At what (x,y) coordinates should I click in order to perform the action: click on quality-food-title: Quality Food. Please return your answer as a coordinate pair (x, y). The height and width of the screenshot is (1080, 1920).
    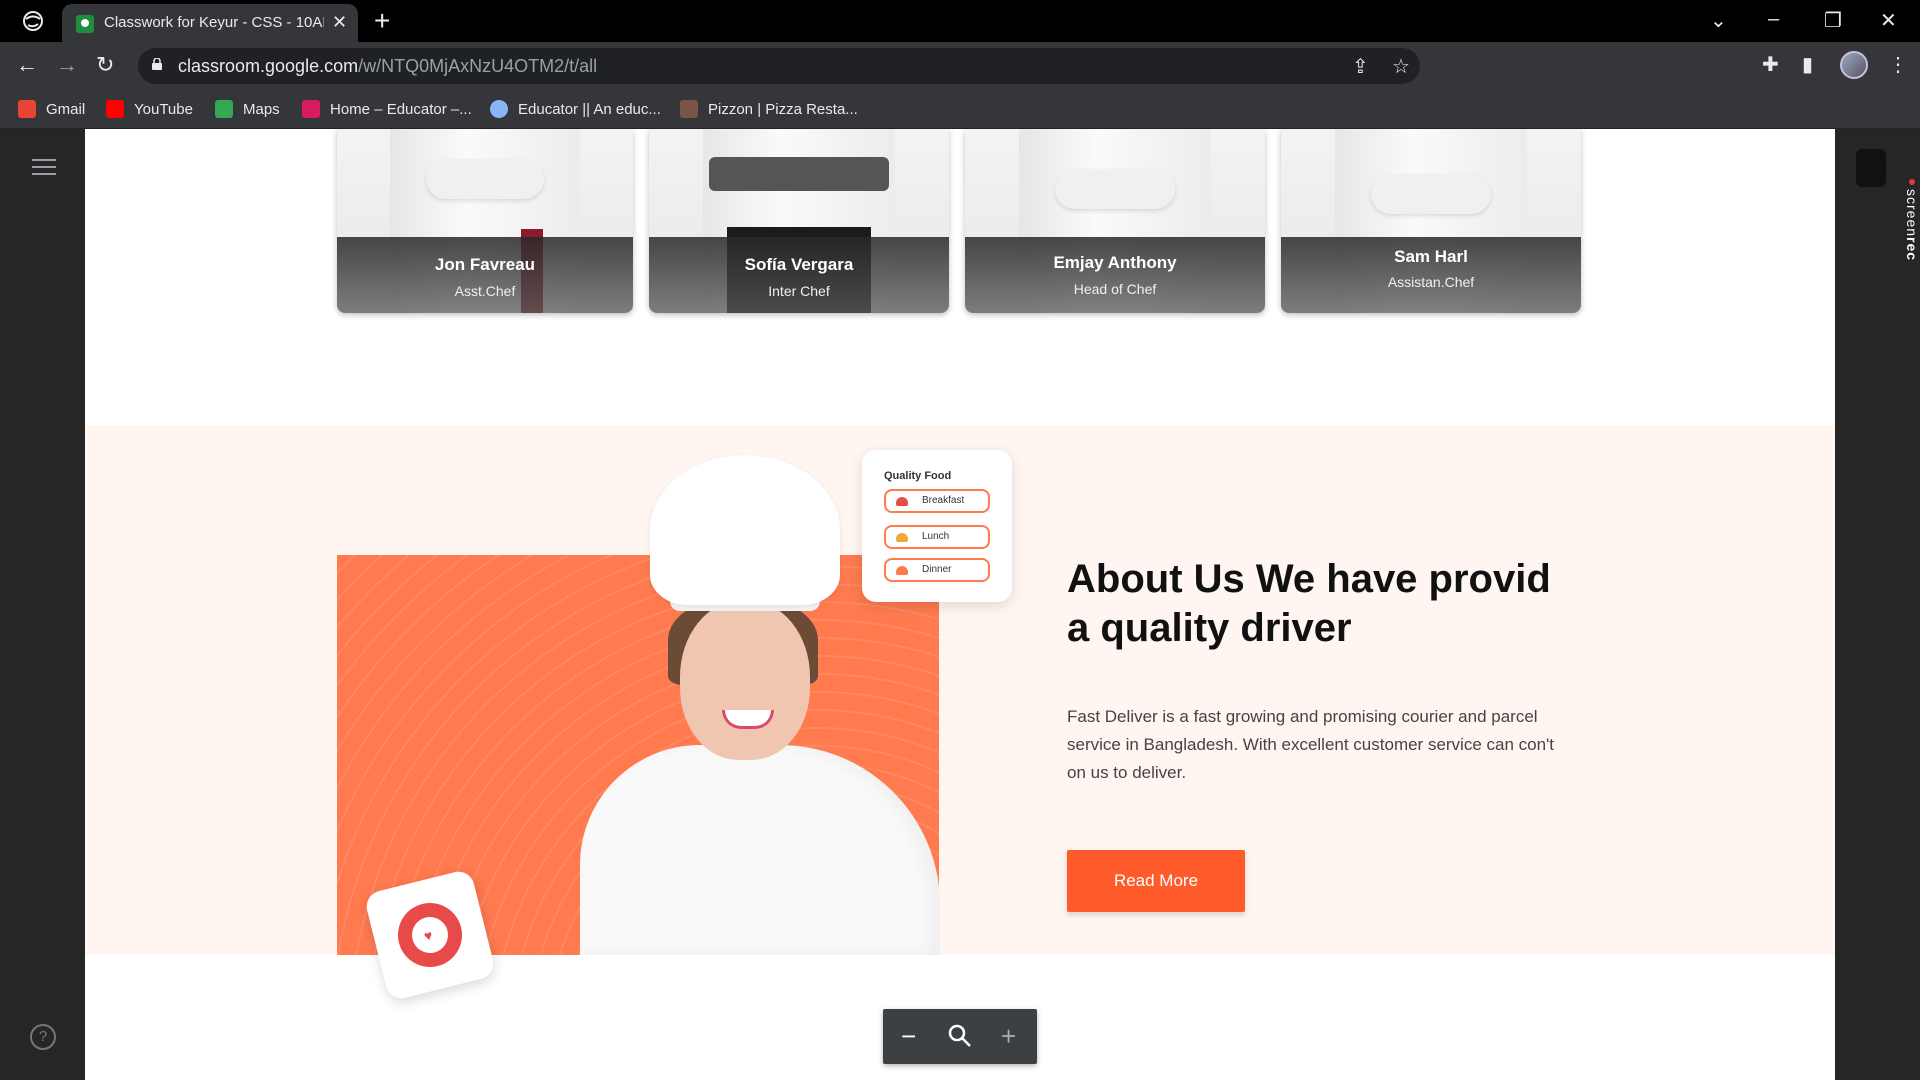
    Looking at the image, I should click on (918, 476).